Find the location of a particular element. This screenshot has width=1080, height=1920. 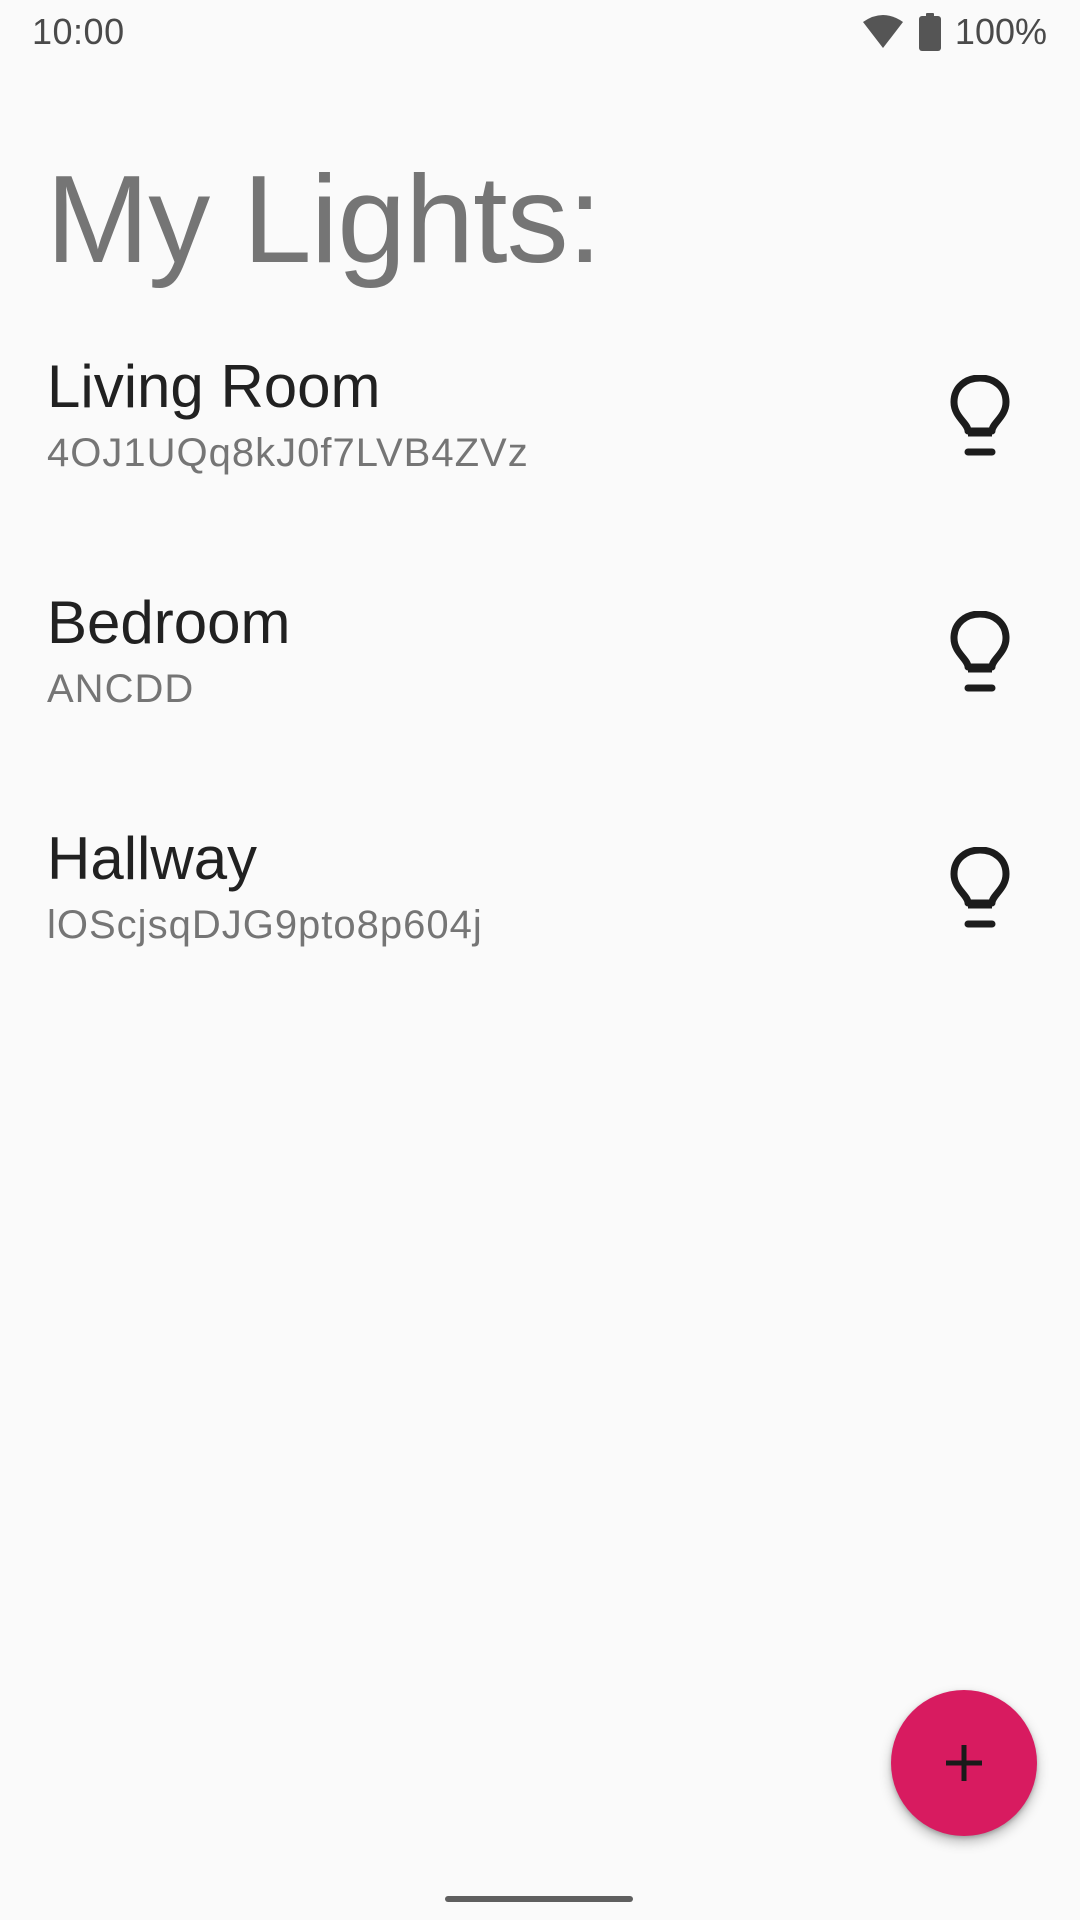

light-id: lOScjsqDJG9pto8p604j is located at coordinates (265, 925).